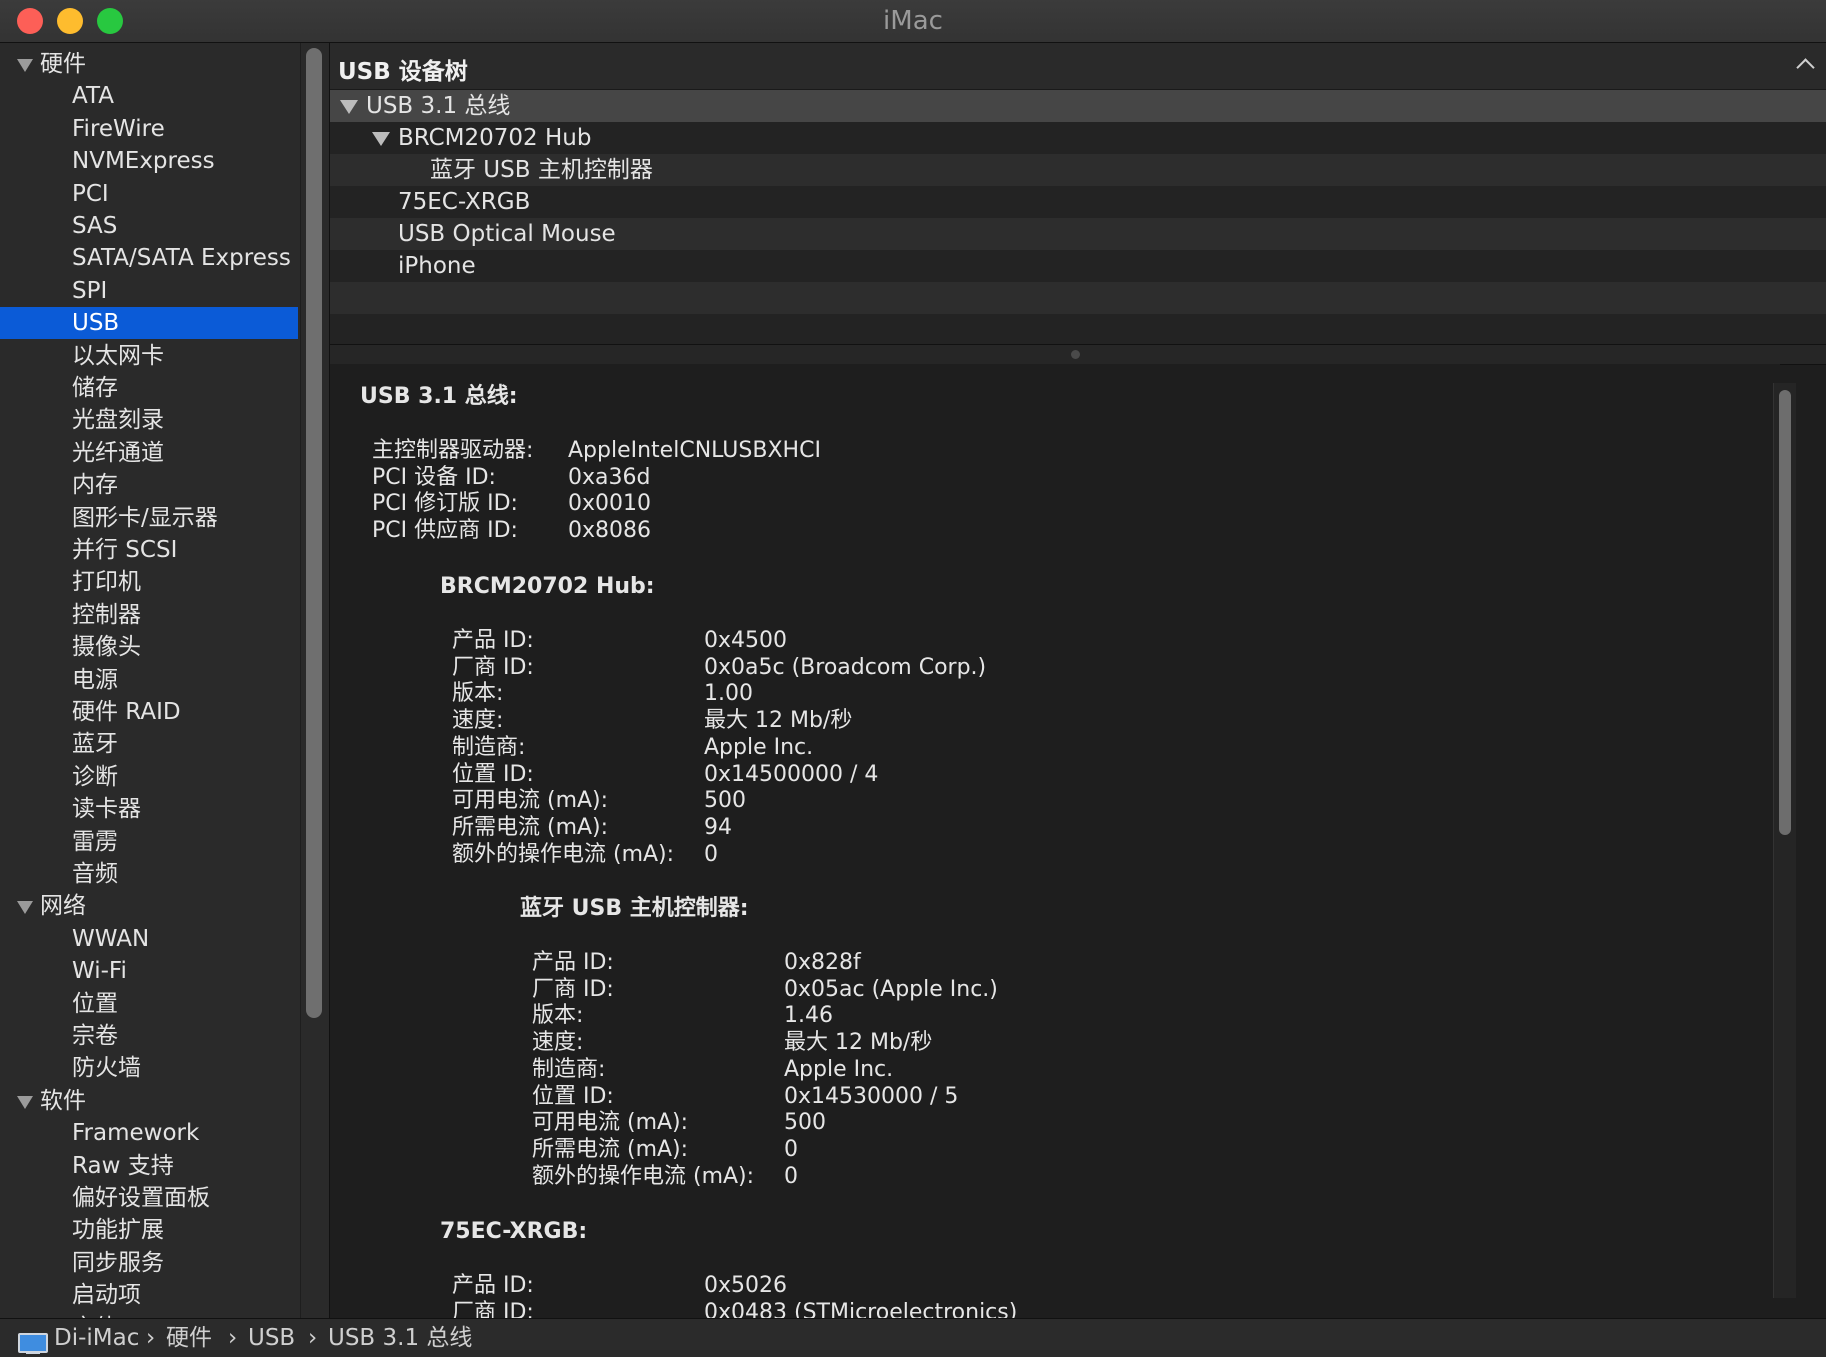 The height and width of the screenshot is (1357, 1826). I want to click on tree-row: BRCM20702 Hub, so click(1078, 138).